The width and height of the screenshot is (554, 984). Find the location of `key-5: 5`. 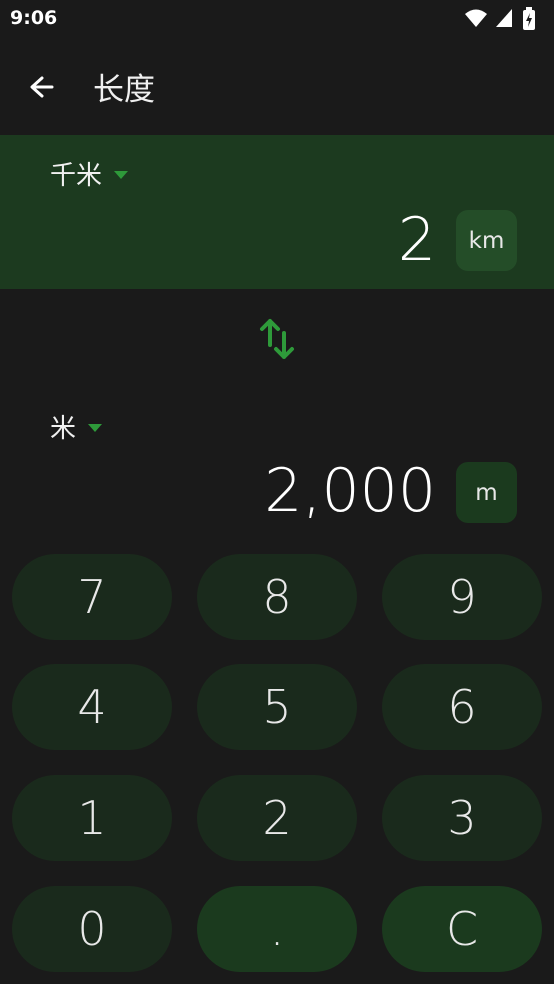

key-5: 5 is located at coordinates (277, 707).